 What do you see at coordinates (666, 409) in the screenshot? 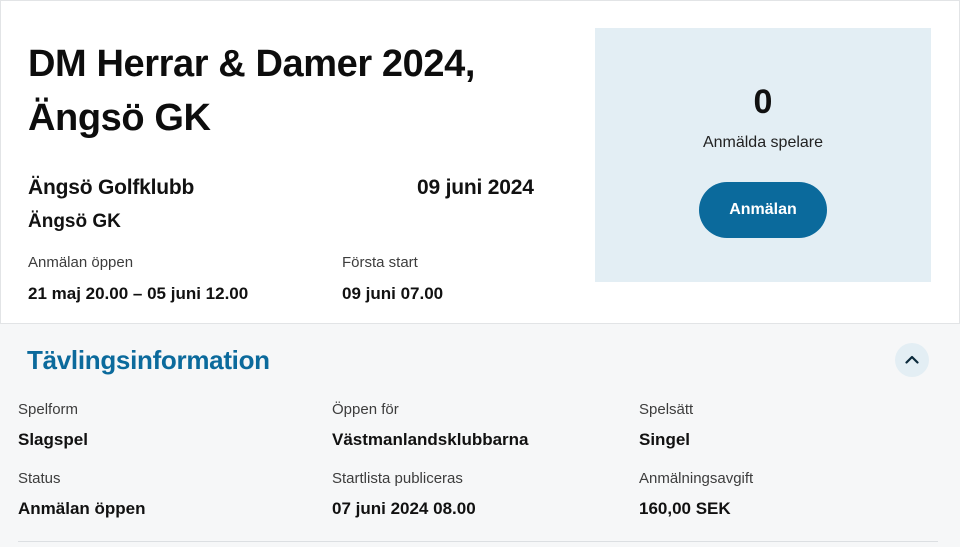
I see `info-label-play-format: Spelsätt` at bounding box center [666, 409].